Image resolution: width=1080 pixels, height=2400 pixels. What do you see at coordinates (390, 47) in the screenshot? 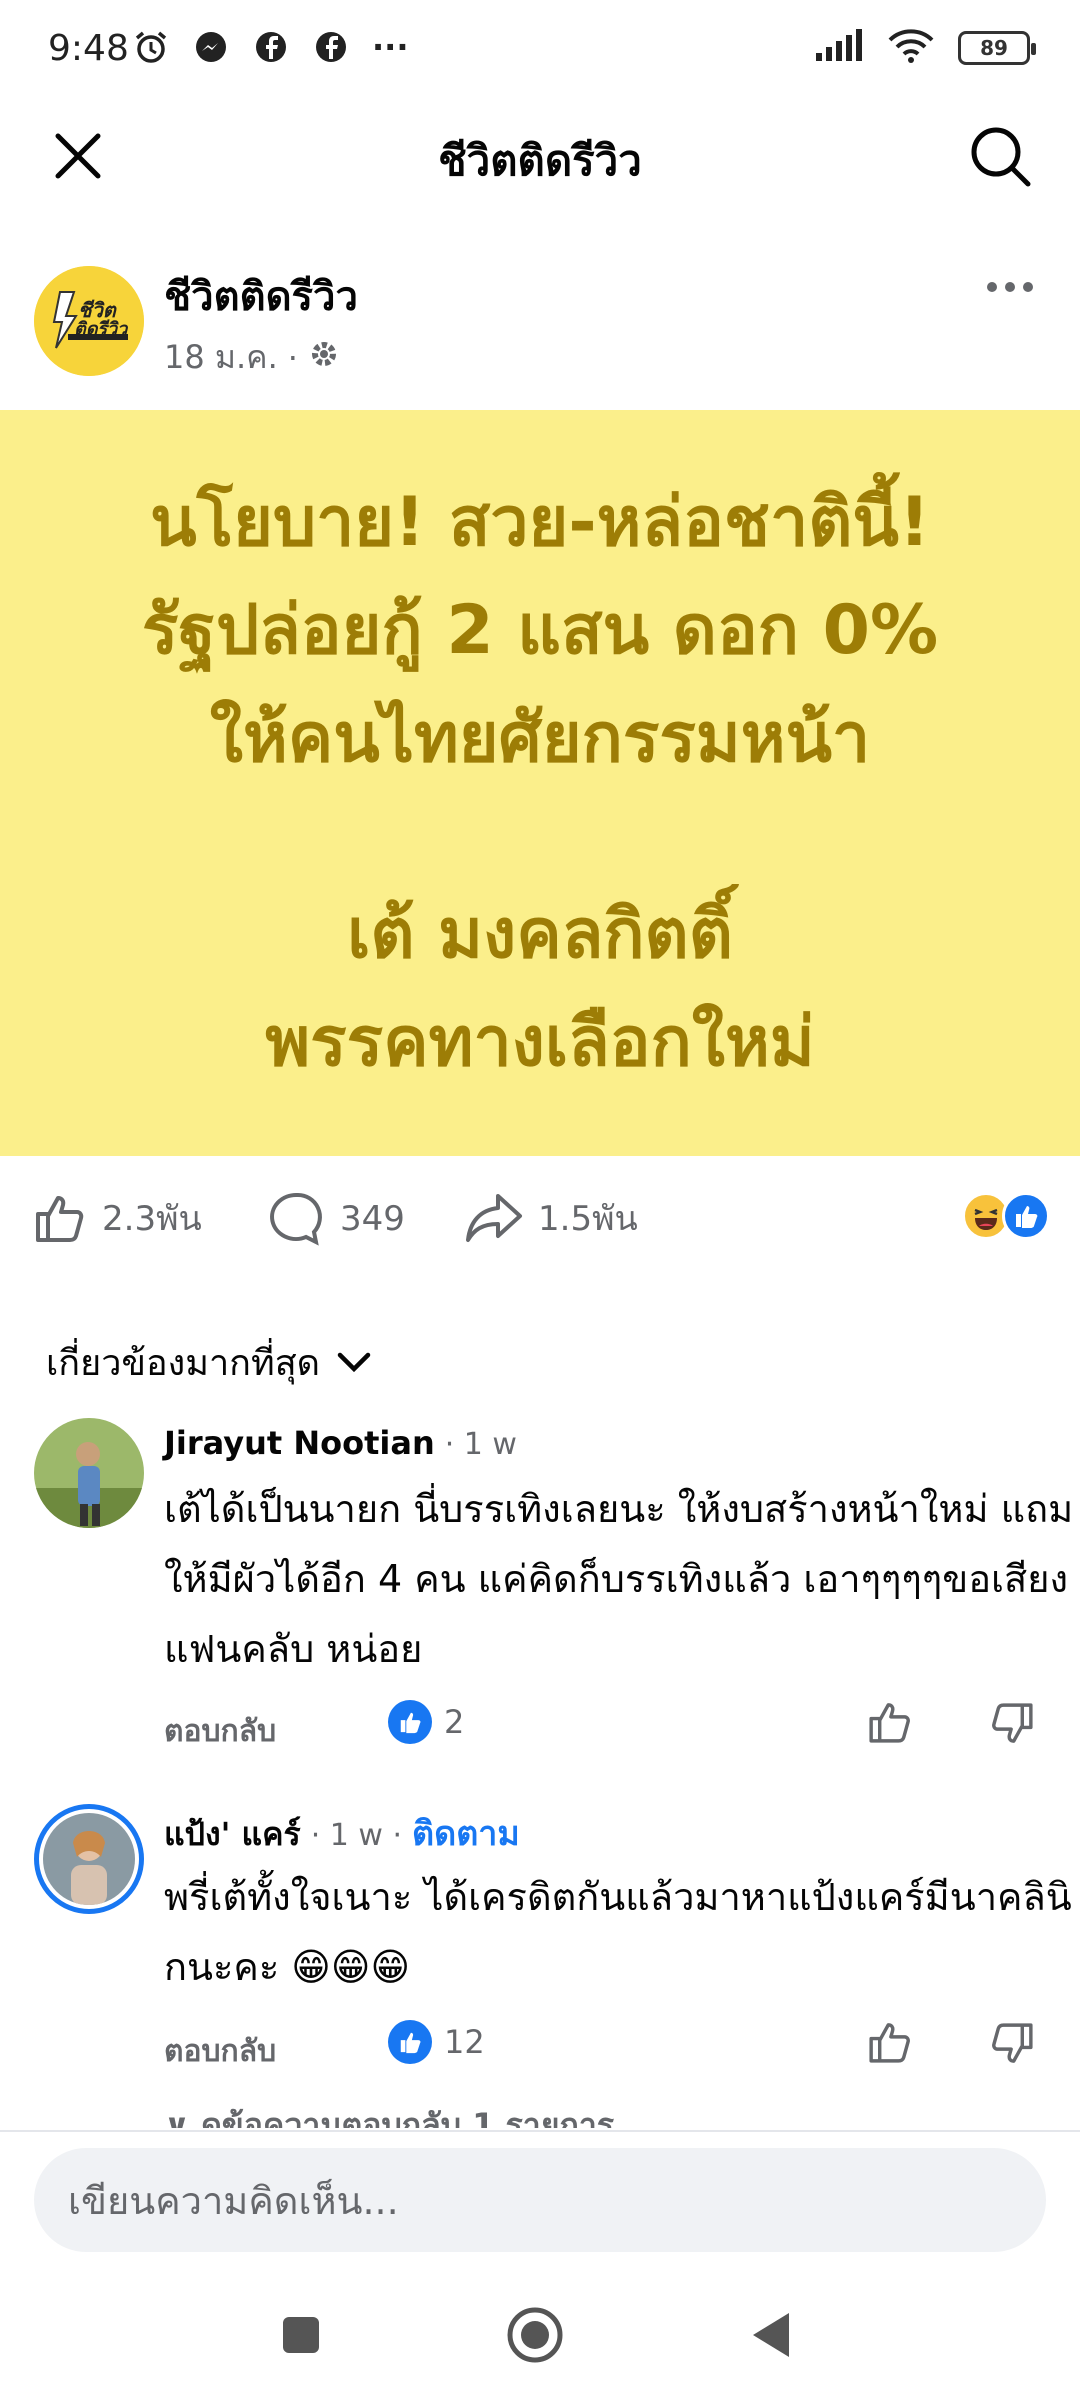
I see `more-notifications: ···` at bounding box center [390, 47].